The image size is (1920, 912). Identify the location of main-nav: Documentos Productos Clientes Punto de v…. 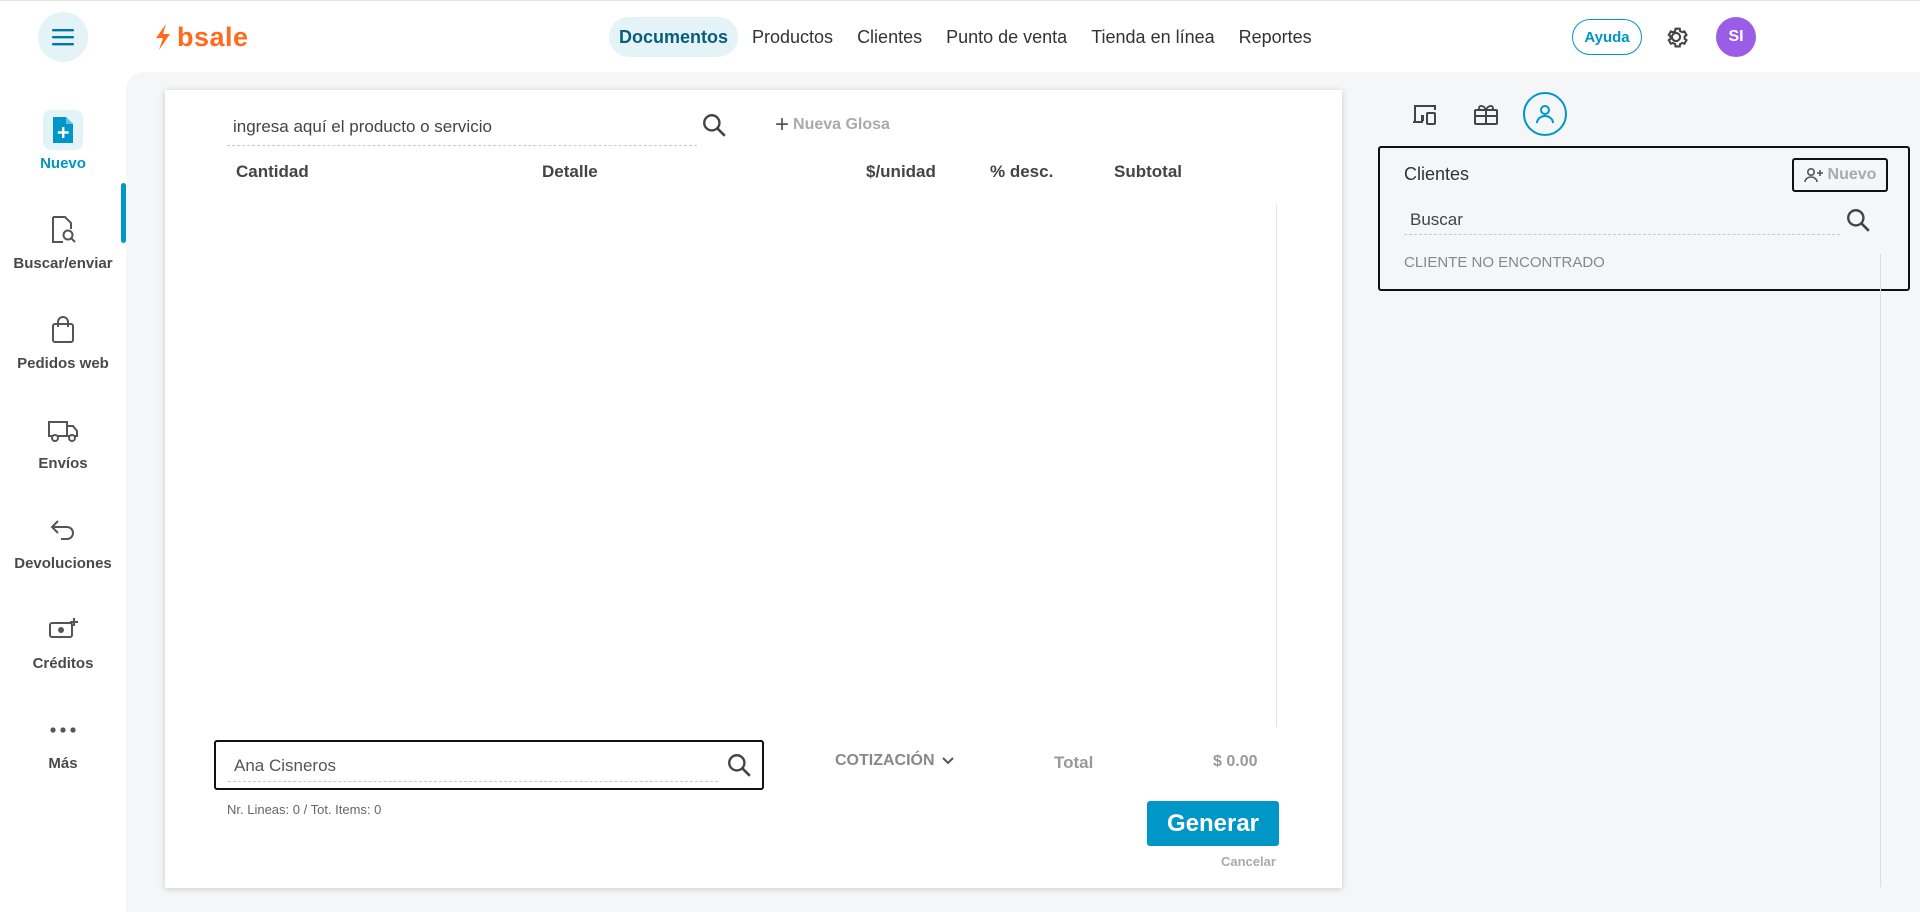
(965, 37).